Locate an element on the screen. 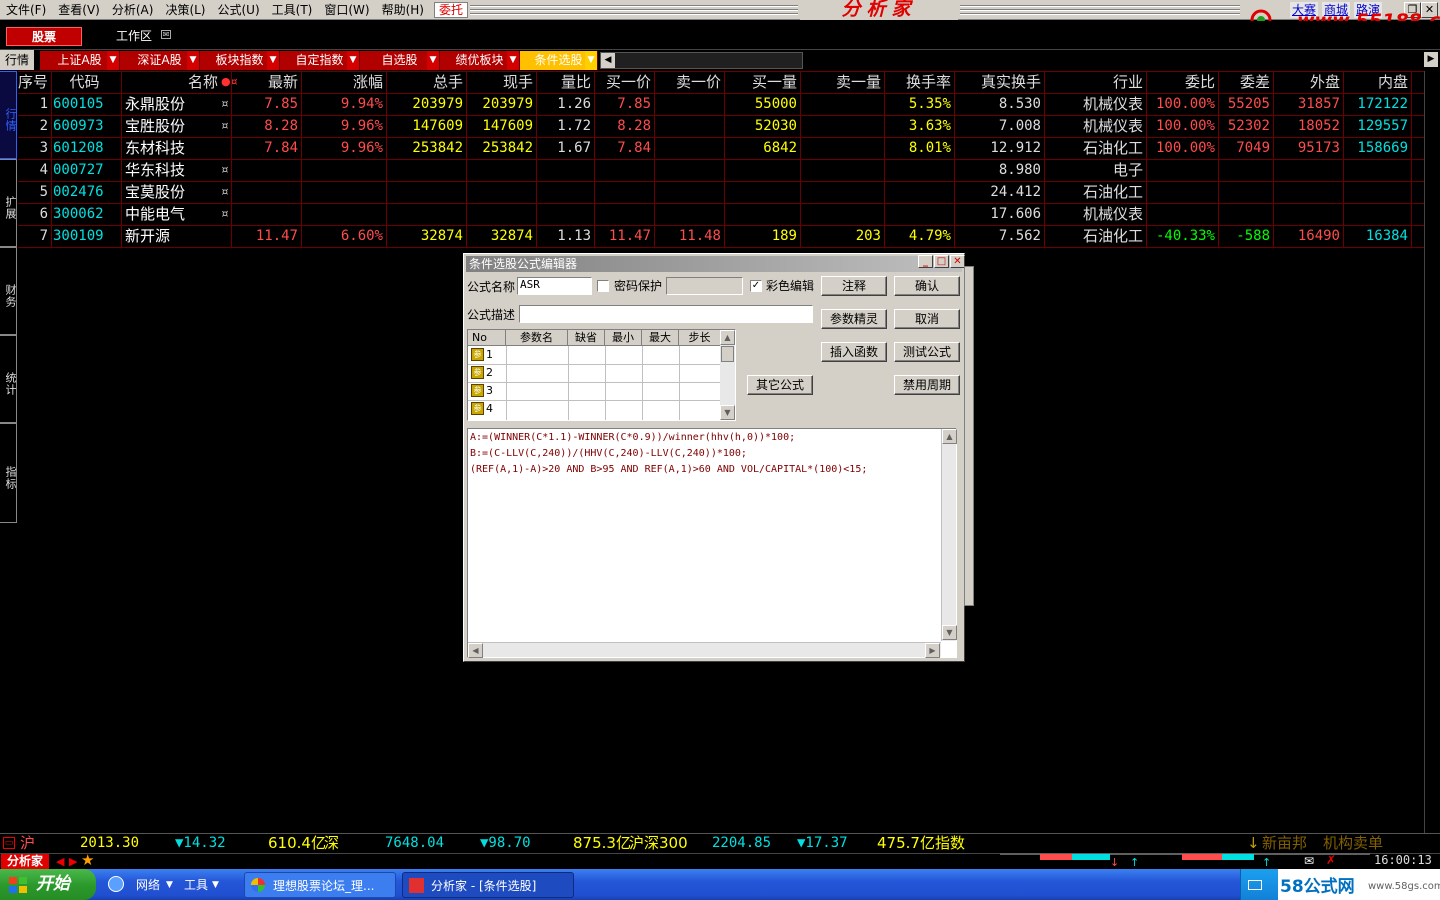 The image size is (1440, 900). minimize-icon: _ is located at coordinates (925, 261).